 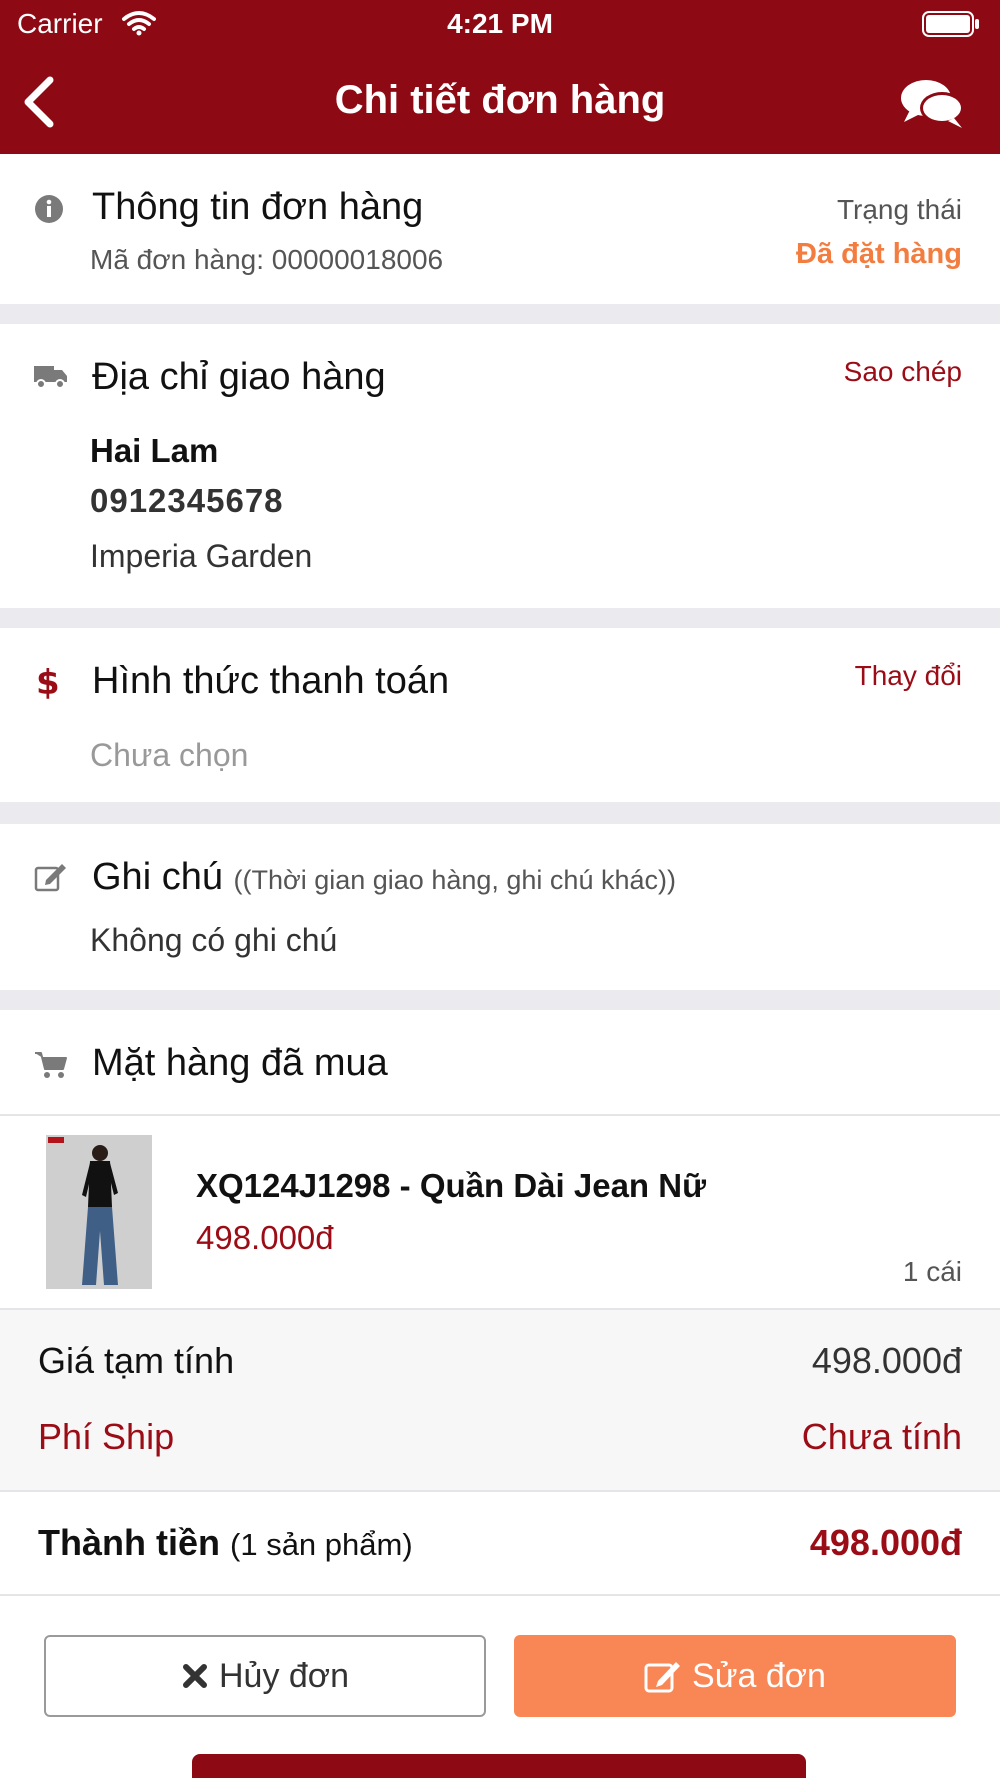 What do you see at coordinates (879, 254) in the screenshot?
I see `order-status-badge: Đã đặt hàng` at bounding box center [879, 254].